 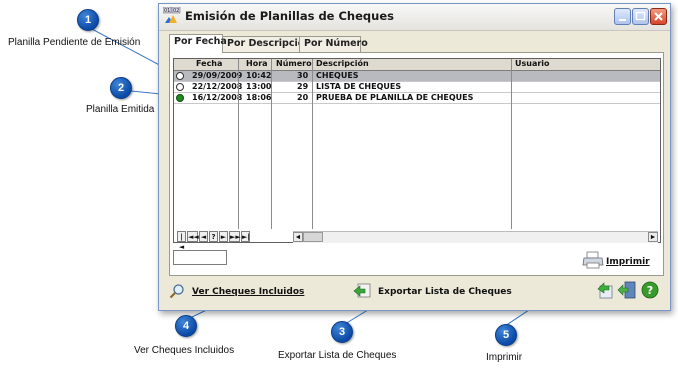 What do you see at coordinates (217, 75) in the screenshot?
I see `cell-fecha: 29/09/2009` at bounding box center [217, 75].